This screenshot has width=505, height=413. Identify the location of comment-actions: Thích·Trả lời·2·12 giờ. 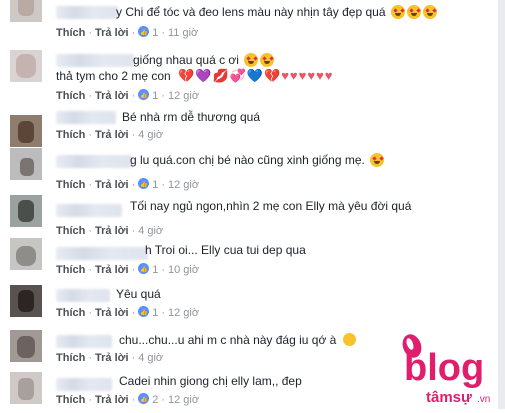
(127, 400).